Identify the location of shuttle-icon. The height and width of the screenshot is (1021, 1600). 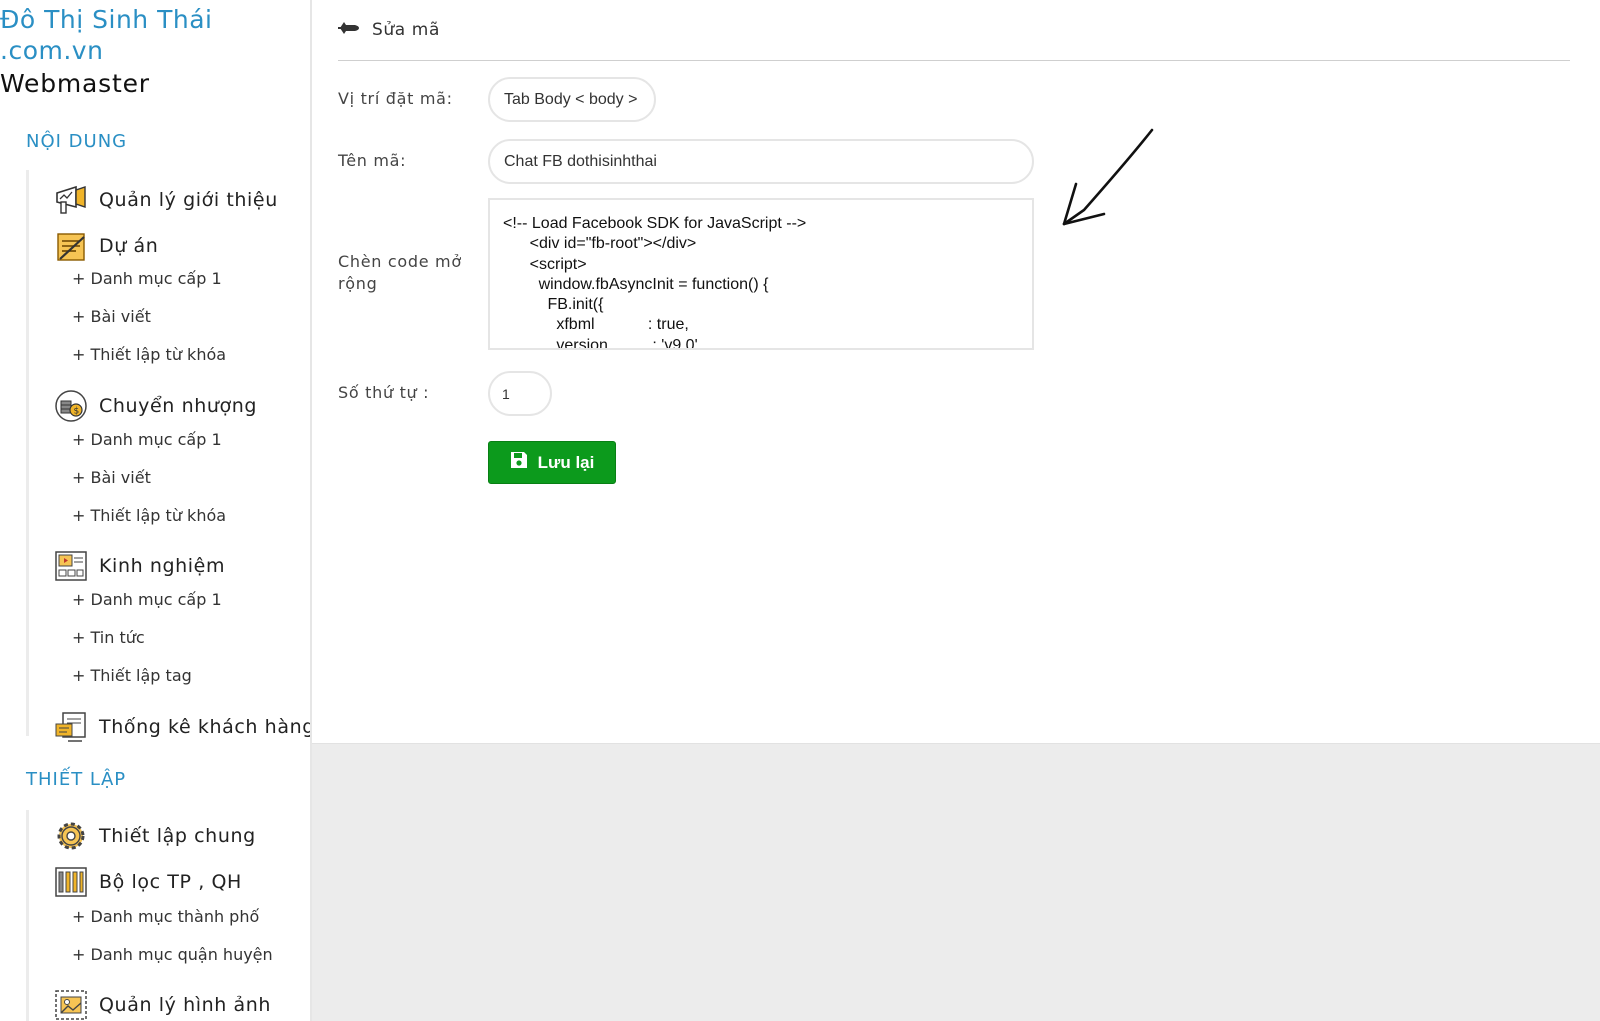
(349, 30).